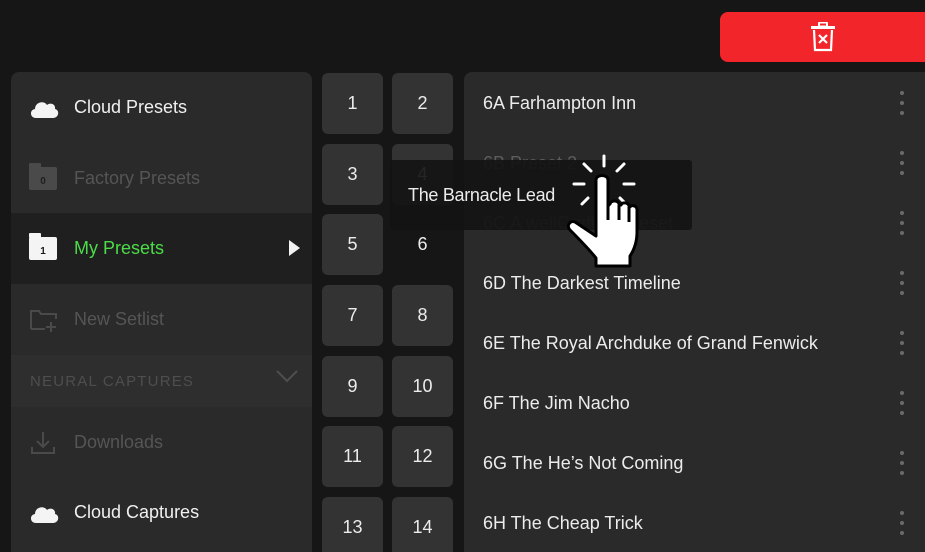 The height and width of the screenshot is (552, 925). I want to click on dragged-preset-chip: The Barnacle Lead, so click(541, 195).